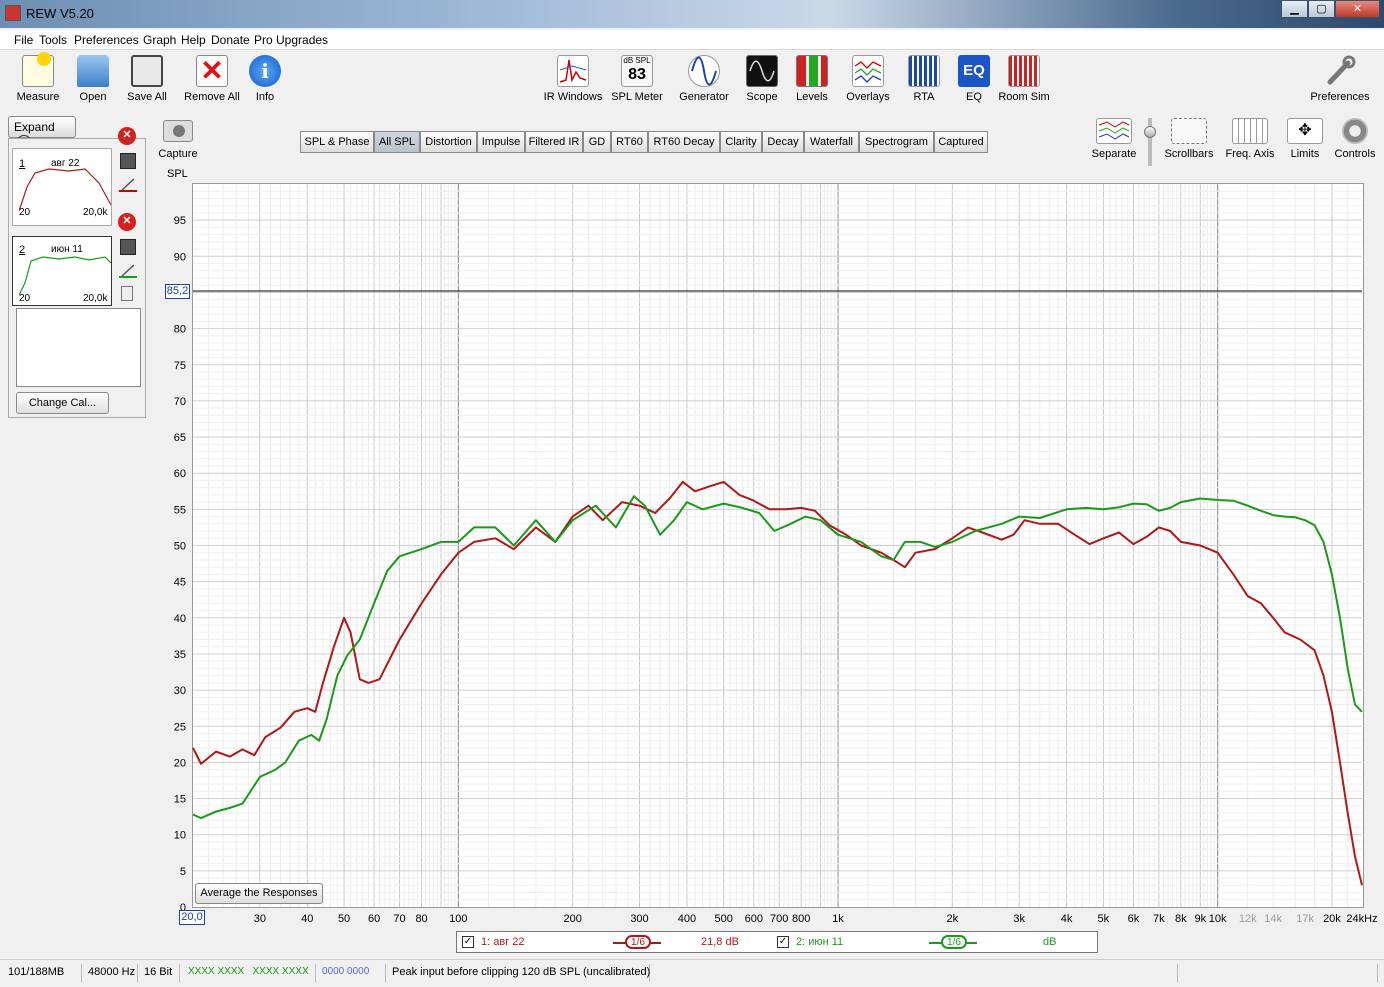 This screenshot has width=1384, height=987. What do you see at coordinates (1019, 919) in the screenshot?
I see `x-tick-label: 3k` at bounding box center [1019, 919].